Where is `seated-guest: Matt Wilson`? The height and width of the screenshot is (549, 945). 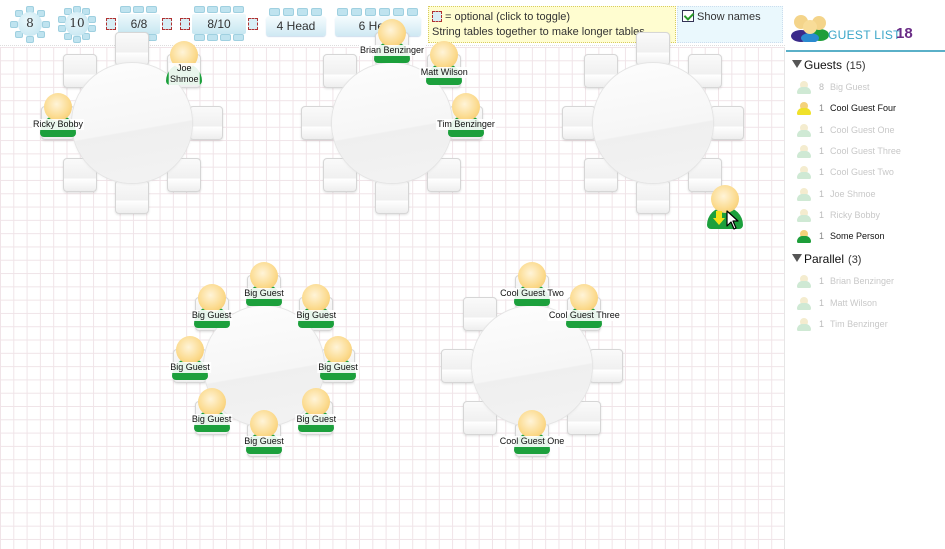
seated-guest: Matt Wilson is located at coordinates (444, 65).